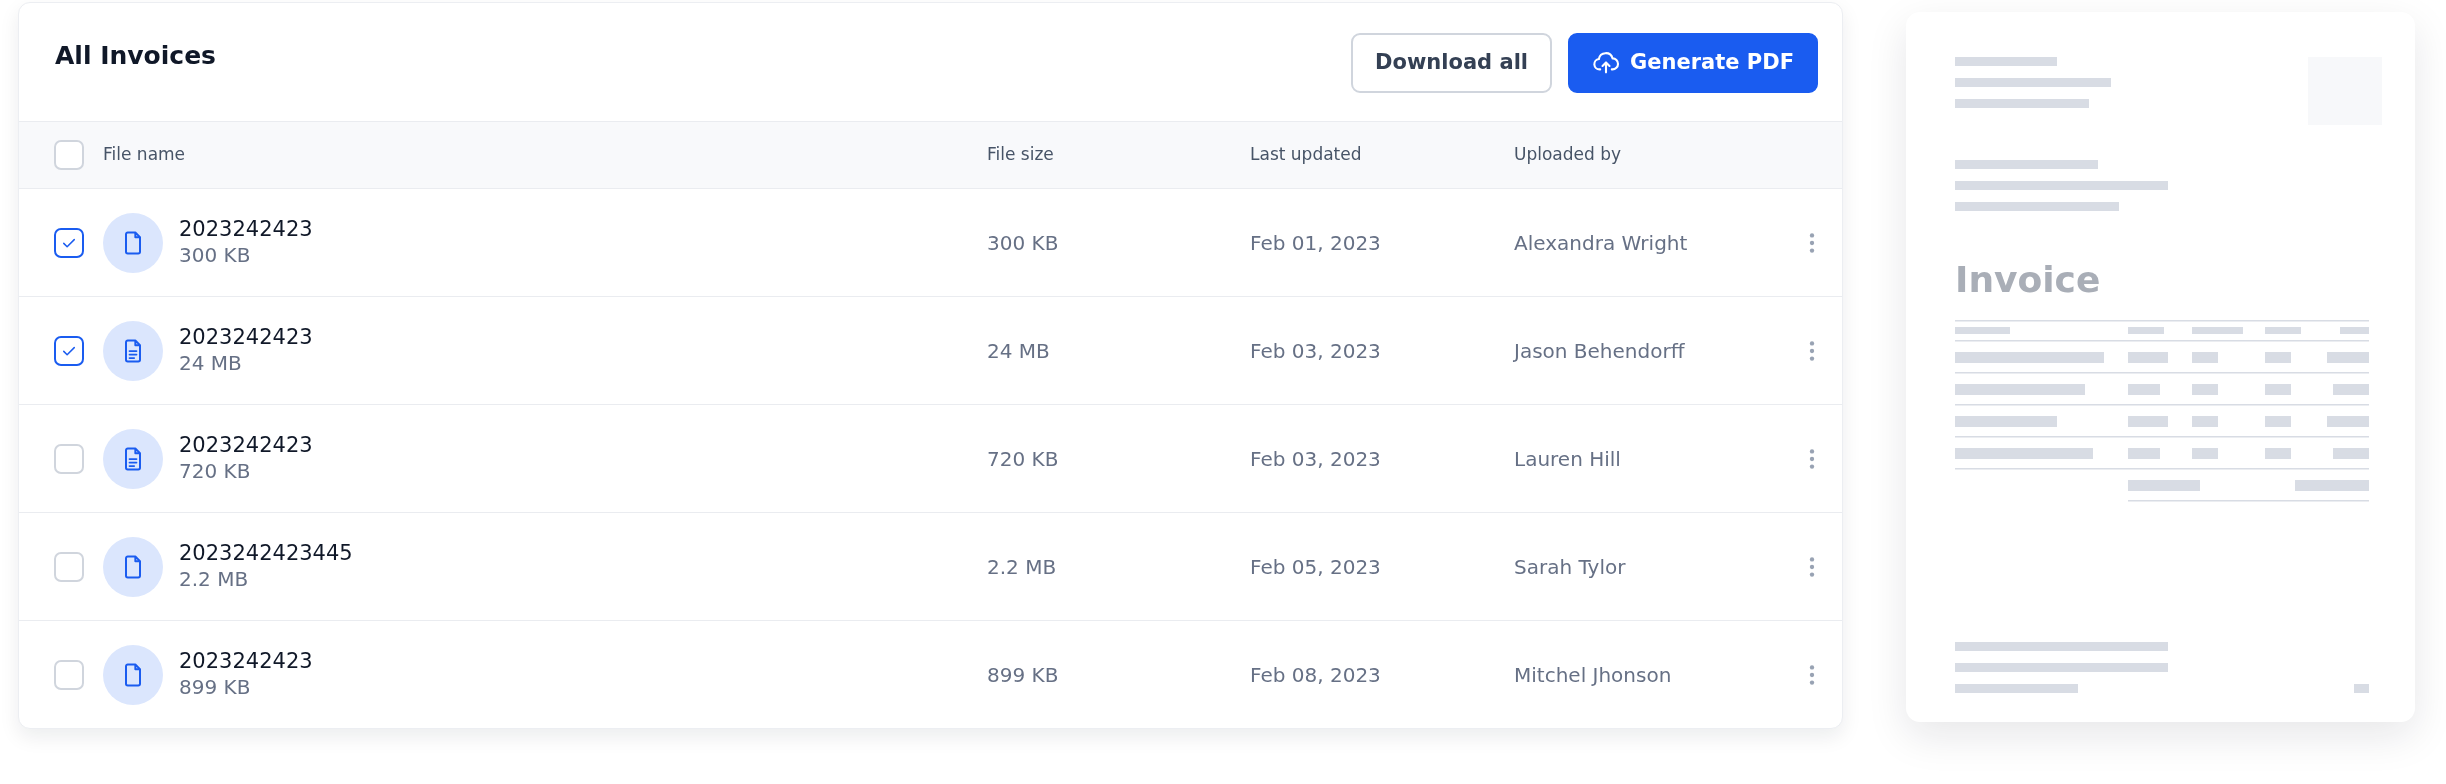 Image resolution: width=2446 pixels, height=784 pixels. What do you see at coordinates (1315, 242) in the screenshot?
I see `table-cell: Feb 01, 2023` at bounding box center [1315, 242].